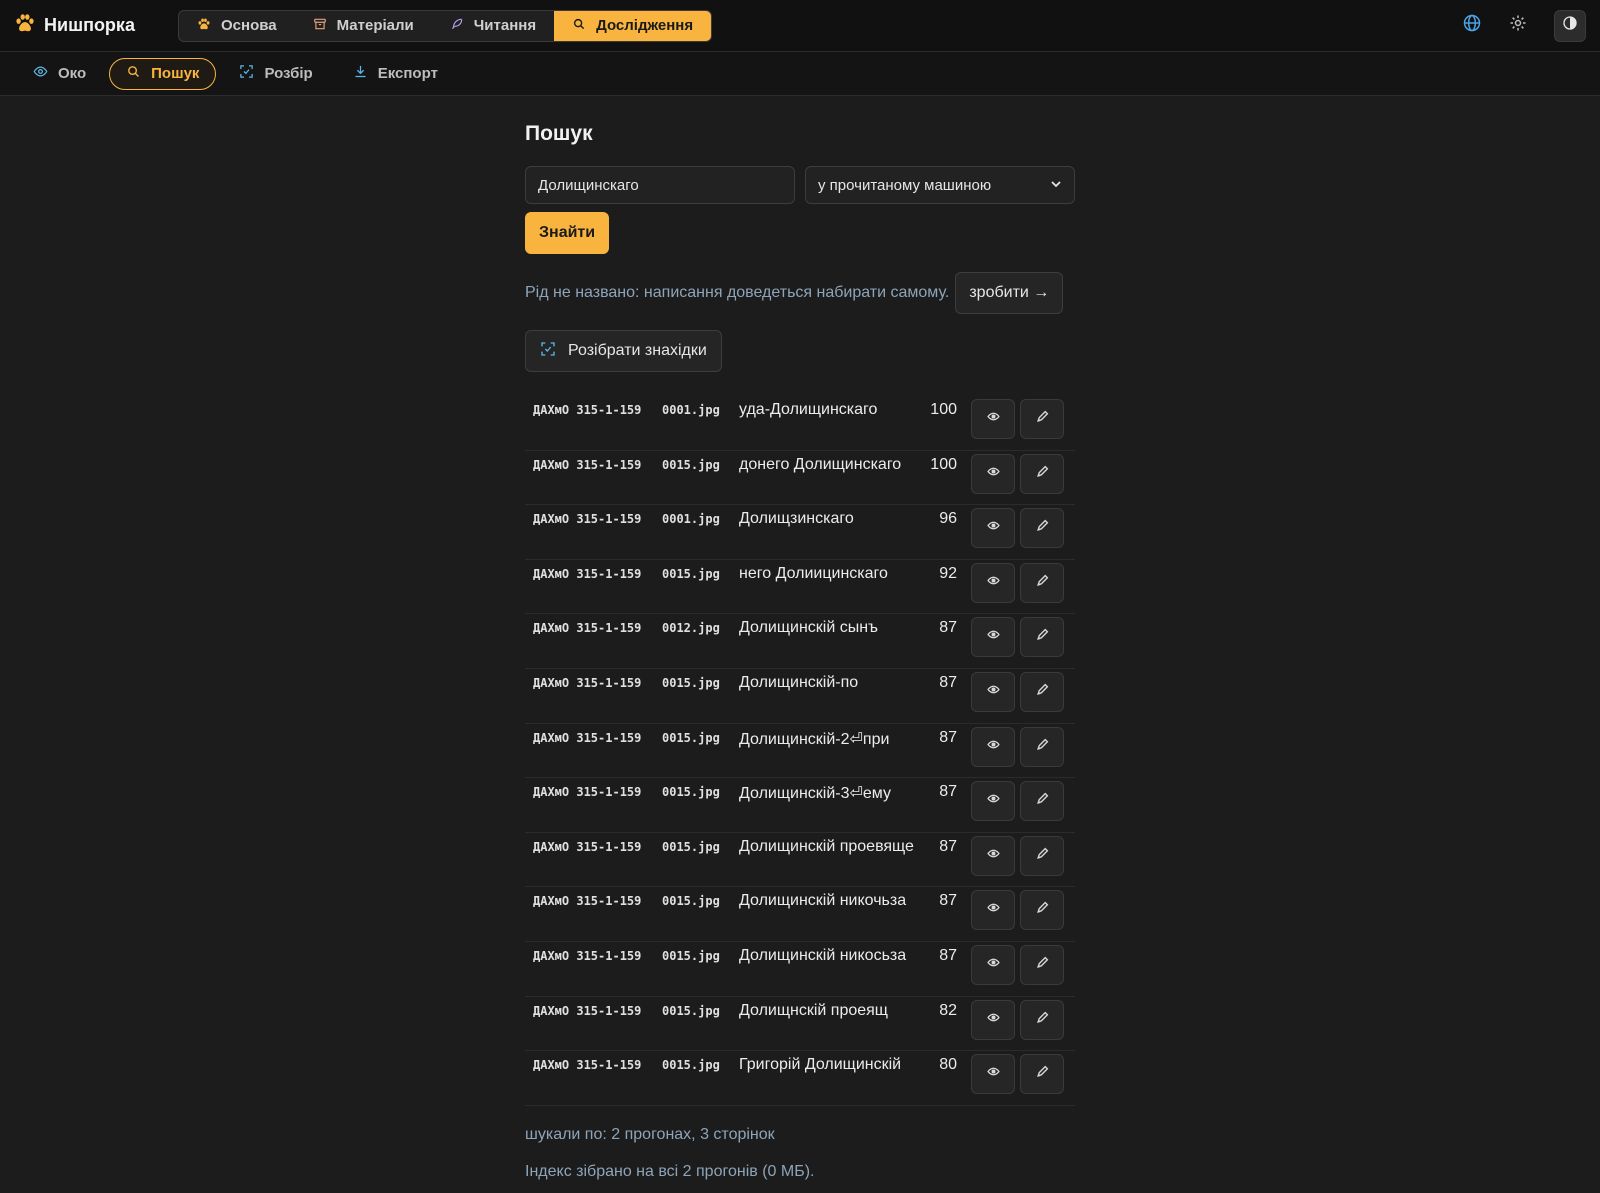 The height and width of the screenshot is (1193, 1600). I want to click on subtab-export: Експорт, so click(395, 74).